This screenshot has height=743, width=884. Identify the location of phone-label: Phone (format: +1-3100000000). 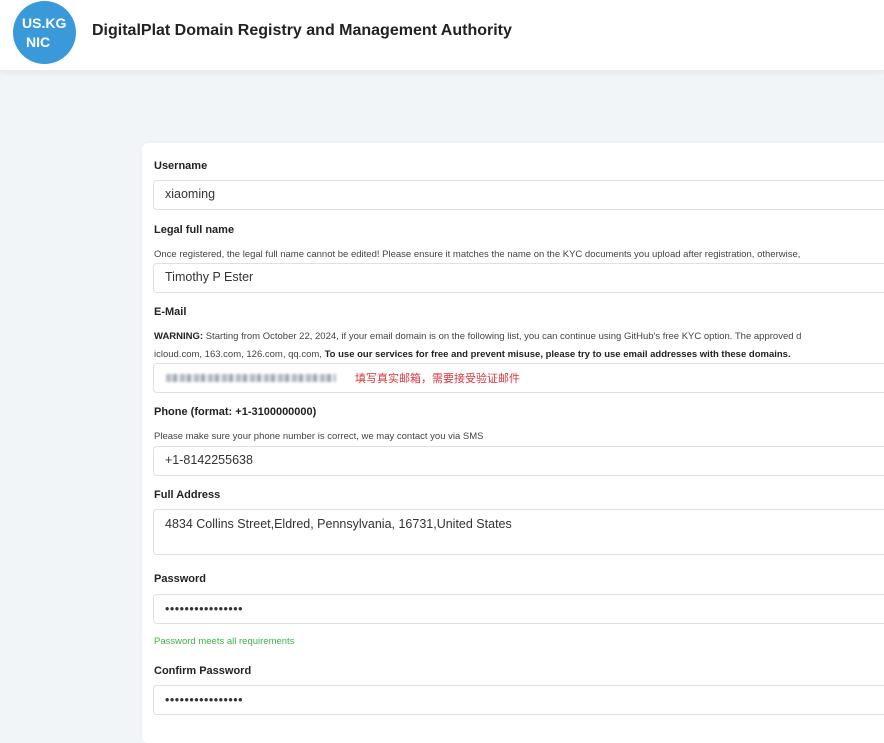
(235, 412).